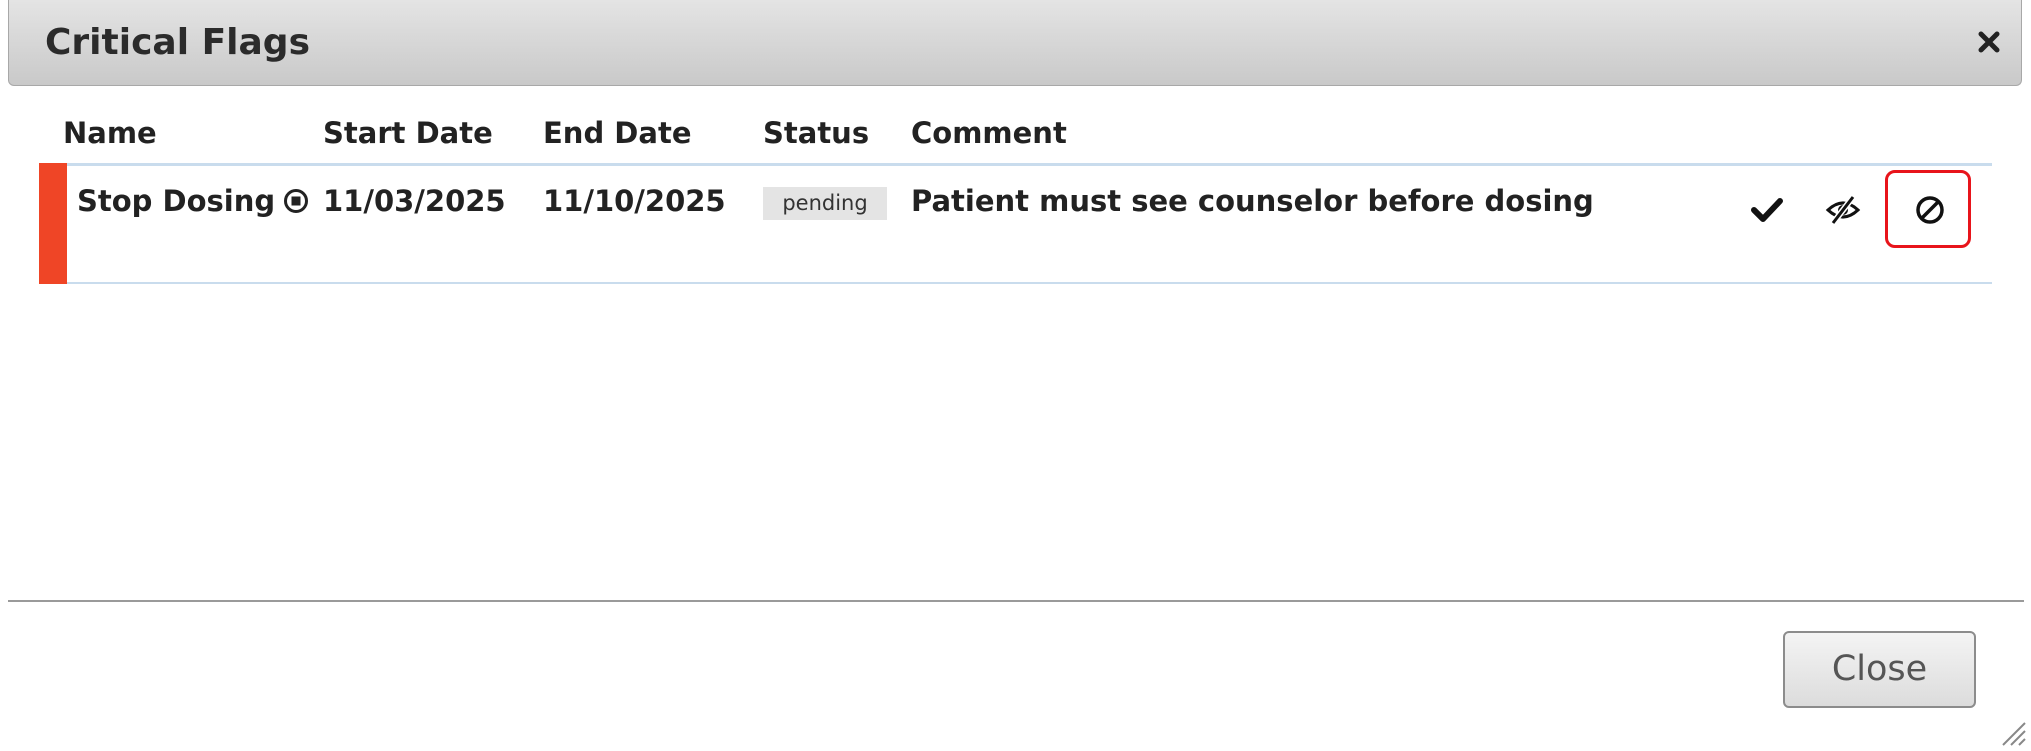 The width and height of the screenshot is (2031, 751). I want to click on start-date-cell: 11/03/2025, so click(414, 201).